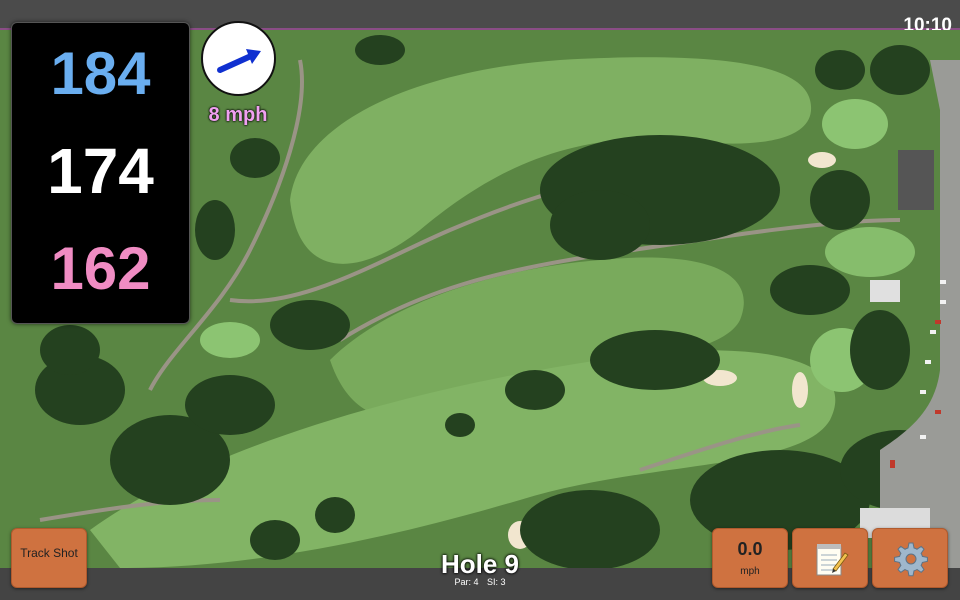 The width and height of the screenshot is (960, 600). I want to click on speed-unit: mph, so click(750, 571).